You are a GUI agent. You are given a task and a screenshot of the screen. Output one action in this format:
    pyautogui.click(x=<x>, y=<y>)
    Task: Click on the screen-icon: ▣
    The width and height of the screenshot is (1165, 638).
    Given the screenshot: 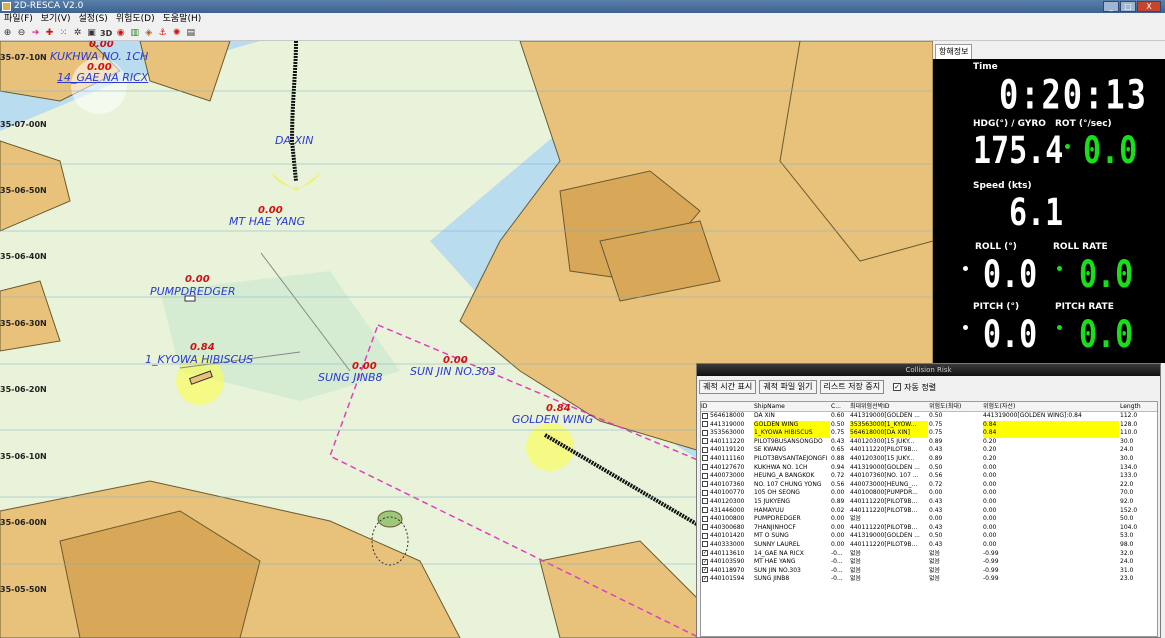 What is the action you would take?
    pyautogui.click(x=91, y=33)
    